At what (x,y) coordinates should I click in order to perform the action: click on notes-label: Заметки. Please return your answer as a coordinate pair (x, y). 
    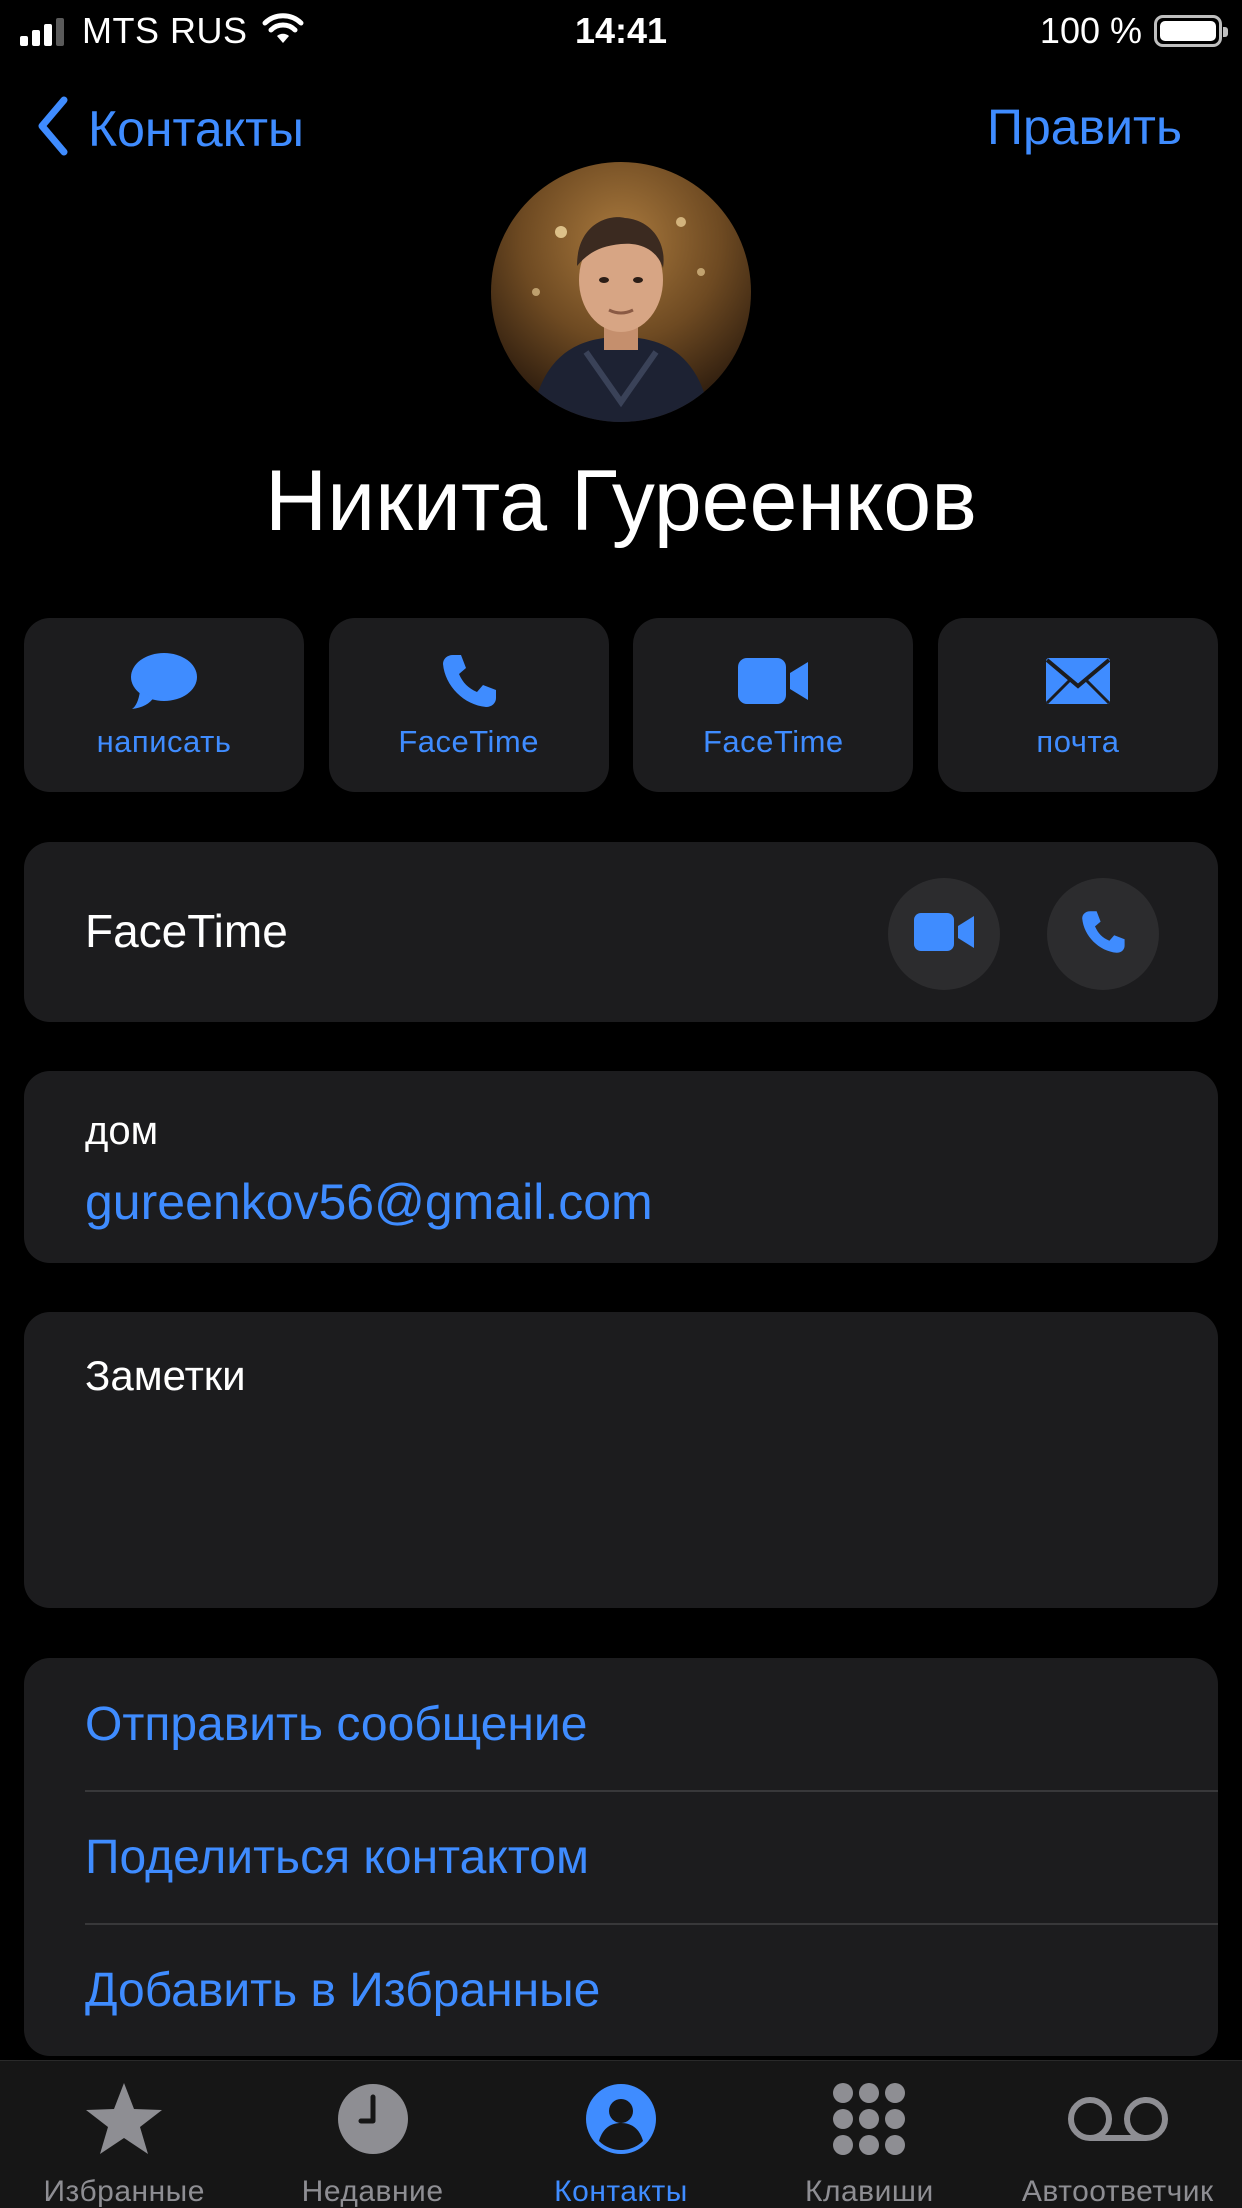
    Looking at the image, I should click on (165, 1375).